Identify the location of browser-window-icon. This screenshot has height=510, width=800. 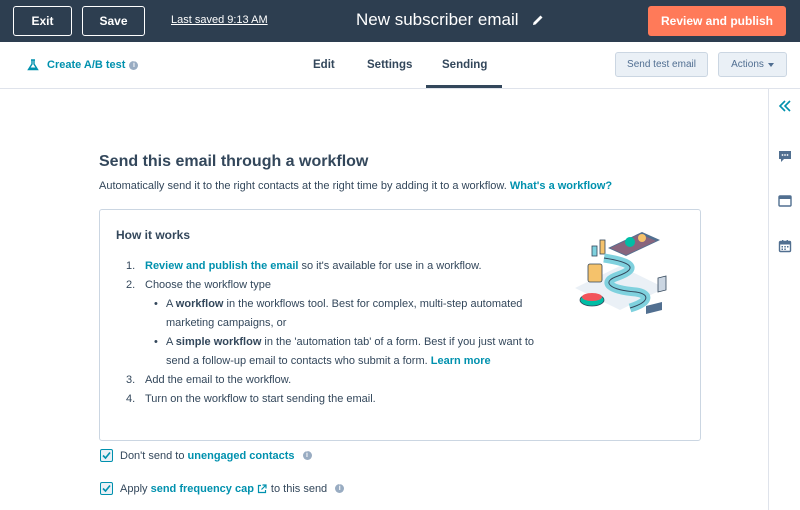
(785, 201).